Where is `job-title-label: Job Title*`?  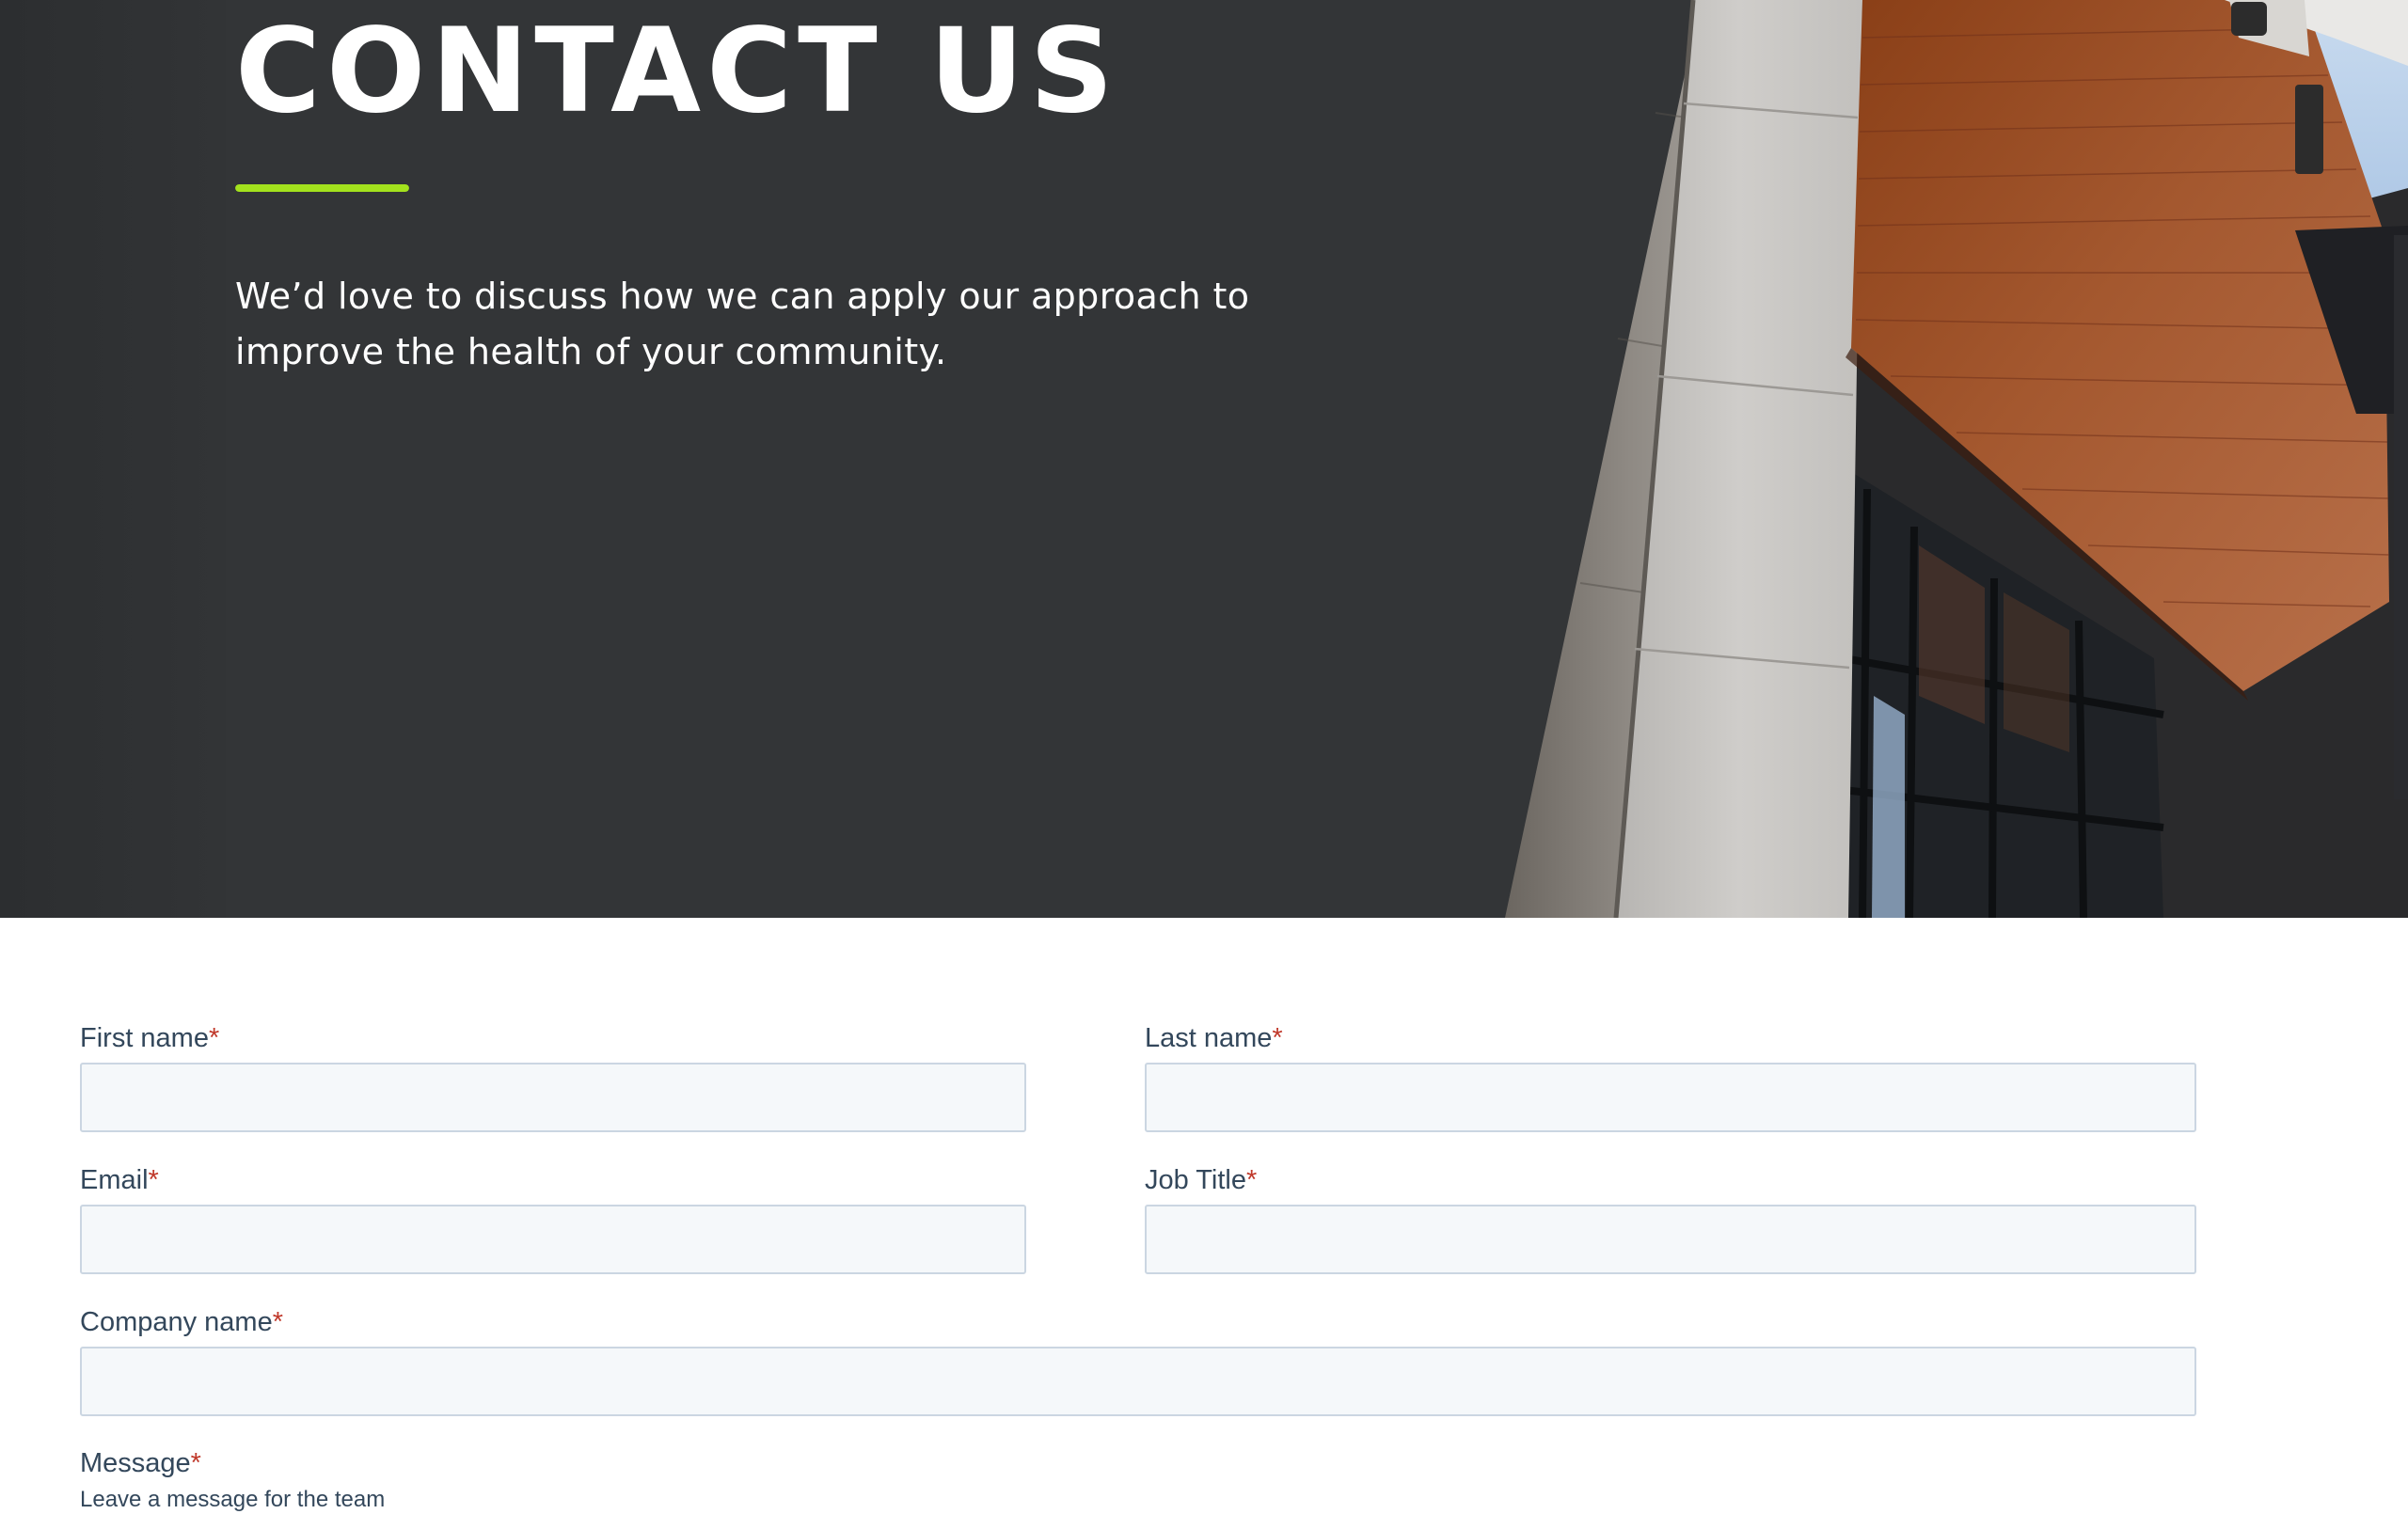
job-title-label: Job Title* is located at coordinates (1201, 1180).